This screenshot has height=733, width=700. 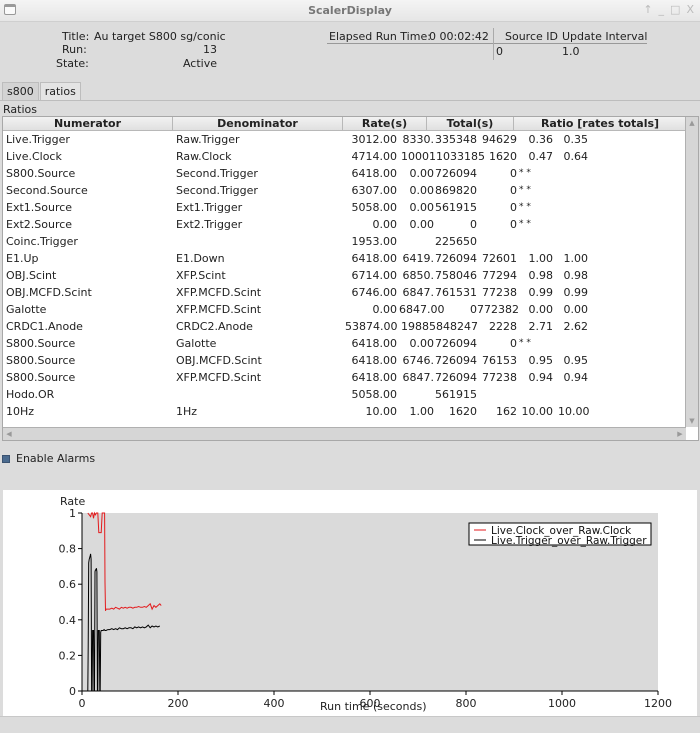 What do you see at coordinates (541, 360) in the screenshot?
I see `cell-r1: 0.95` at bounding box center [541, 360].